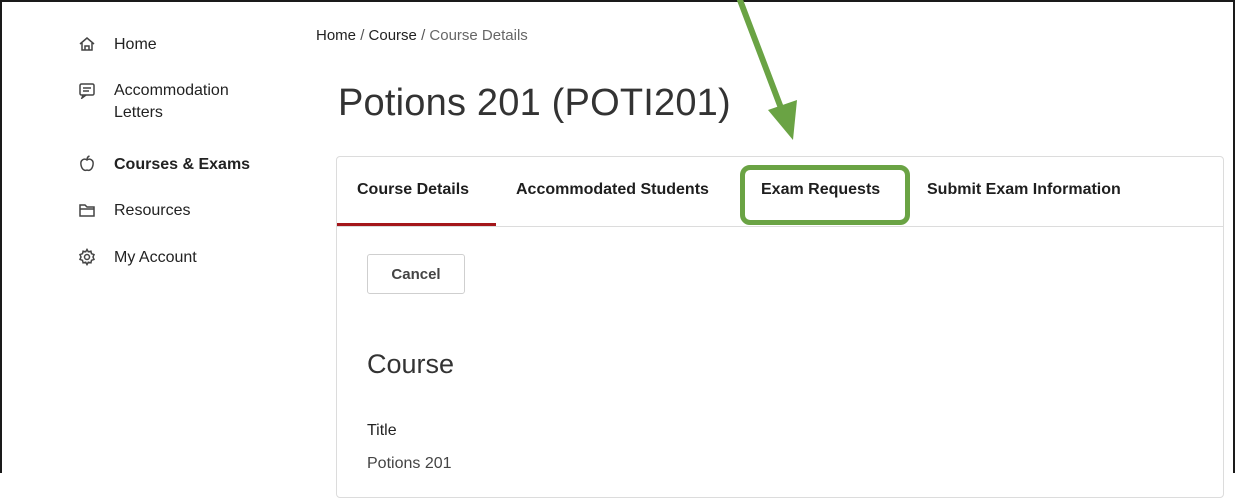  What do you see at coordinates (152, 210) in the screenshot?
I see `sidebar-item-label: Resources` at bounding box center [152, 210].